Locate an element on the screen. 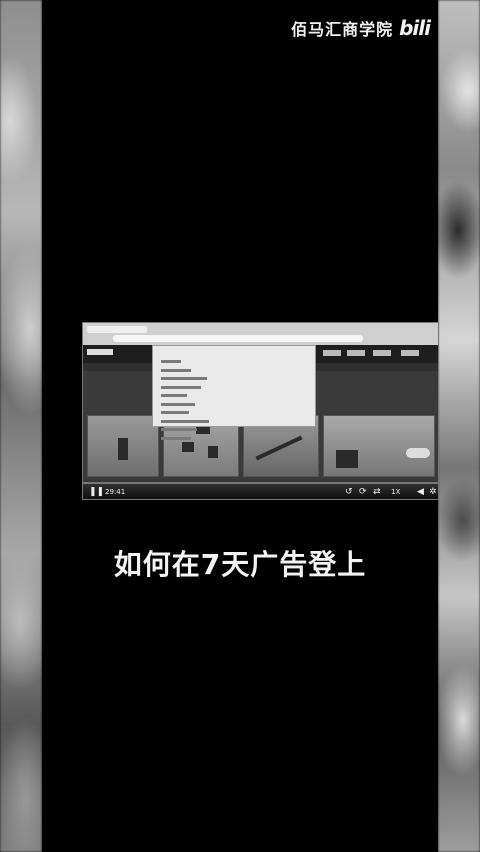  tile-badge is located at coordinates (418, 453).